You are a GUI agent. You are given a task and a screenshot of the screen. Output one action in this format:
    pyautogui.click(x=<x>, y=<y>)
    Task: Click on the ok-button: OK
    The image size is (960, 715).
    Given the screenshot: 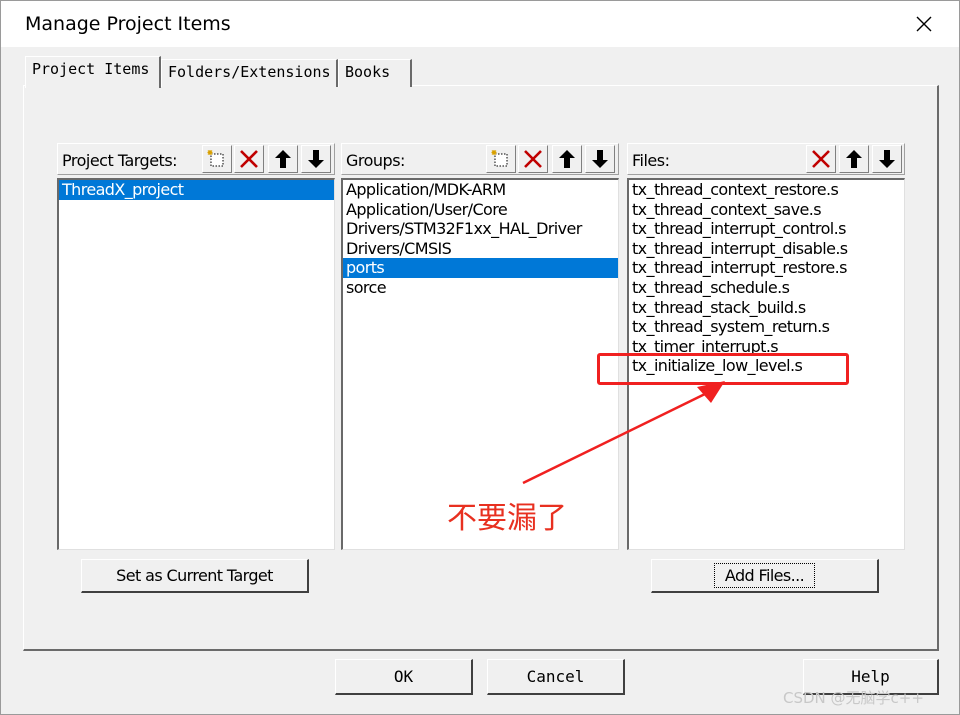 What is the action you would take?
    pyautogui.click(x=404, y=677)
    